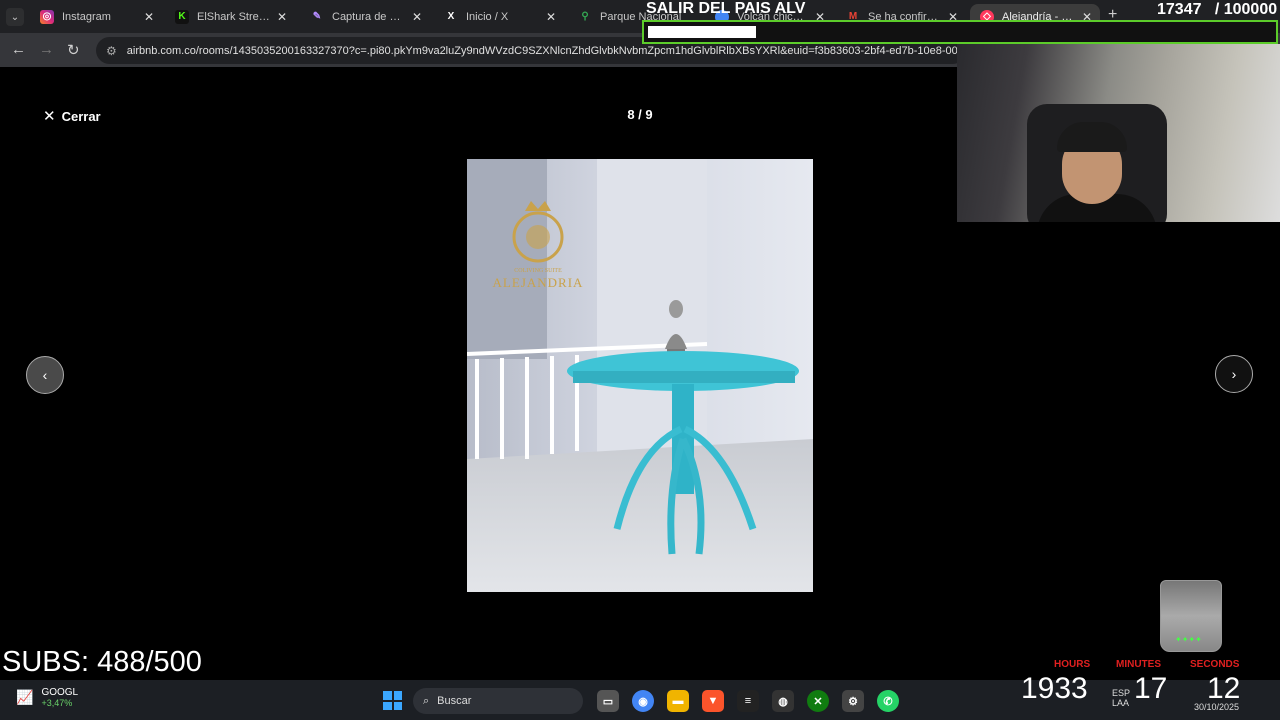 This screenshot has height=720, width=1280. Describe the element at coordinates (365, 16) in the screenshot. I see `tab-captura: ✎ Captura de pantal ✕` at that location.